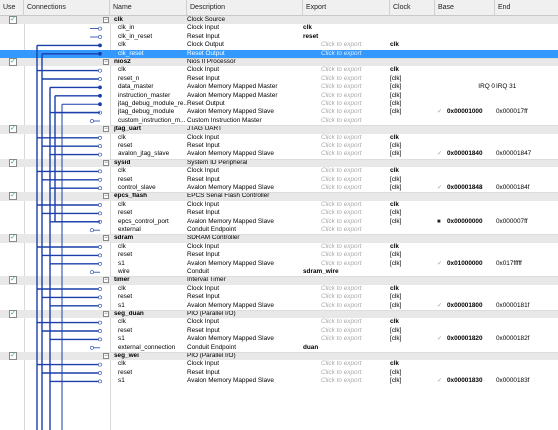 This screenshot has height=430, width=558. What do you see at coordinates (486, 87) in the screenshot?
I see `row-base: IRQ 0` at bounding box center [486, 87].